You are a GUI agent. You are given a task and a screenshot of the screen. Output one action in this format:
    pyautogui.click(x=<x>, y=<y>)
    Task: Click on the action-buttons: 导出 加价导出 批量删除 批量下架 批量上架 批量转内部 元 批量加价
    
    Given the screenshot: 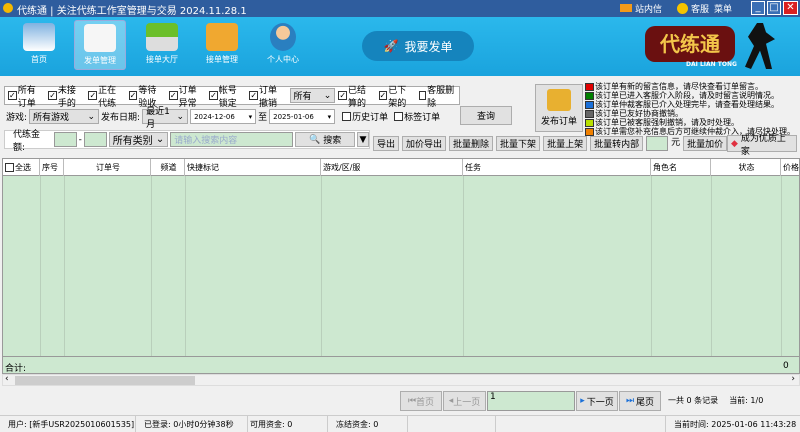 What is the action you would take?
    pyautogui.click(x=550, y=143)
    